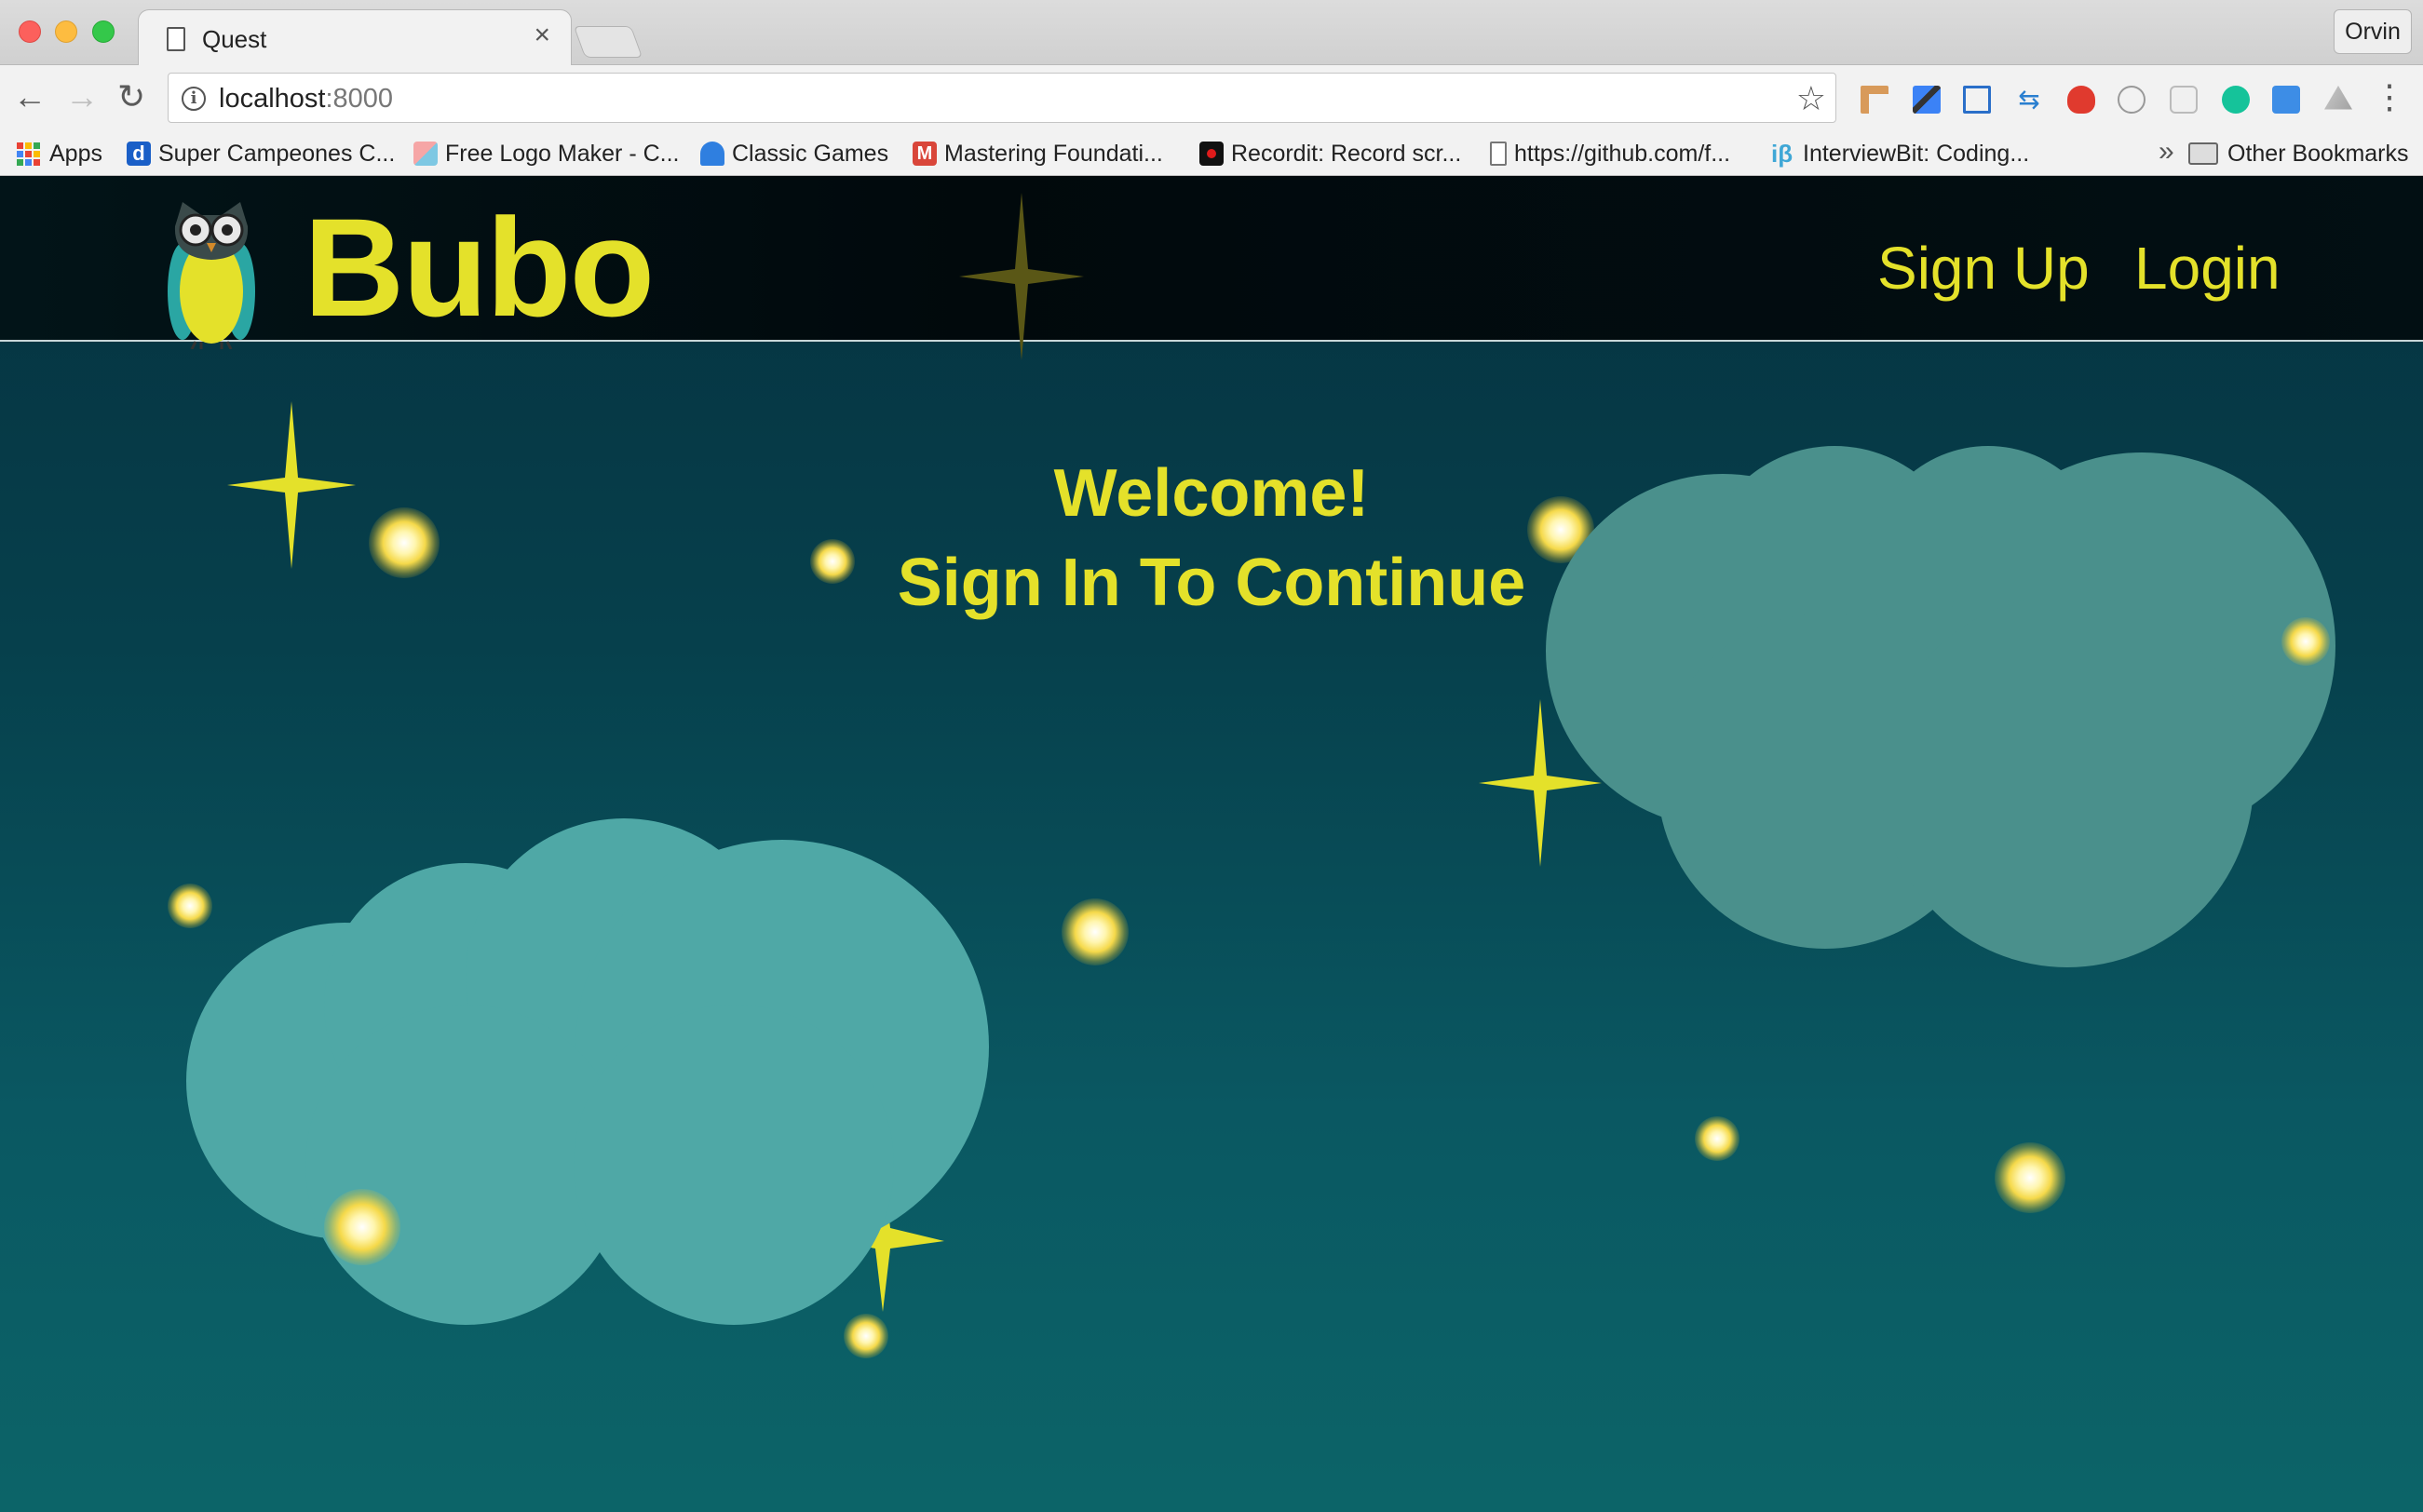 This screenshot has width=2423, height=1512. I want to click on extension-eyedropper-icon, so click(1927, 100).